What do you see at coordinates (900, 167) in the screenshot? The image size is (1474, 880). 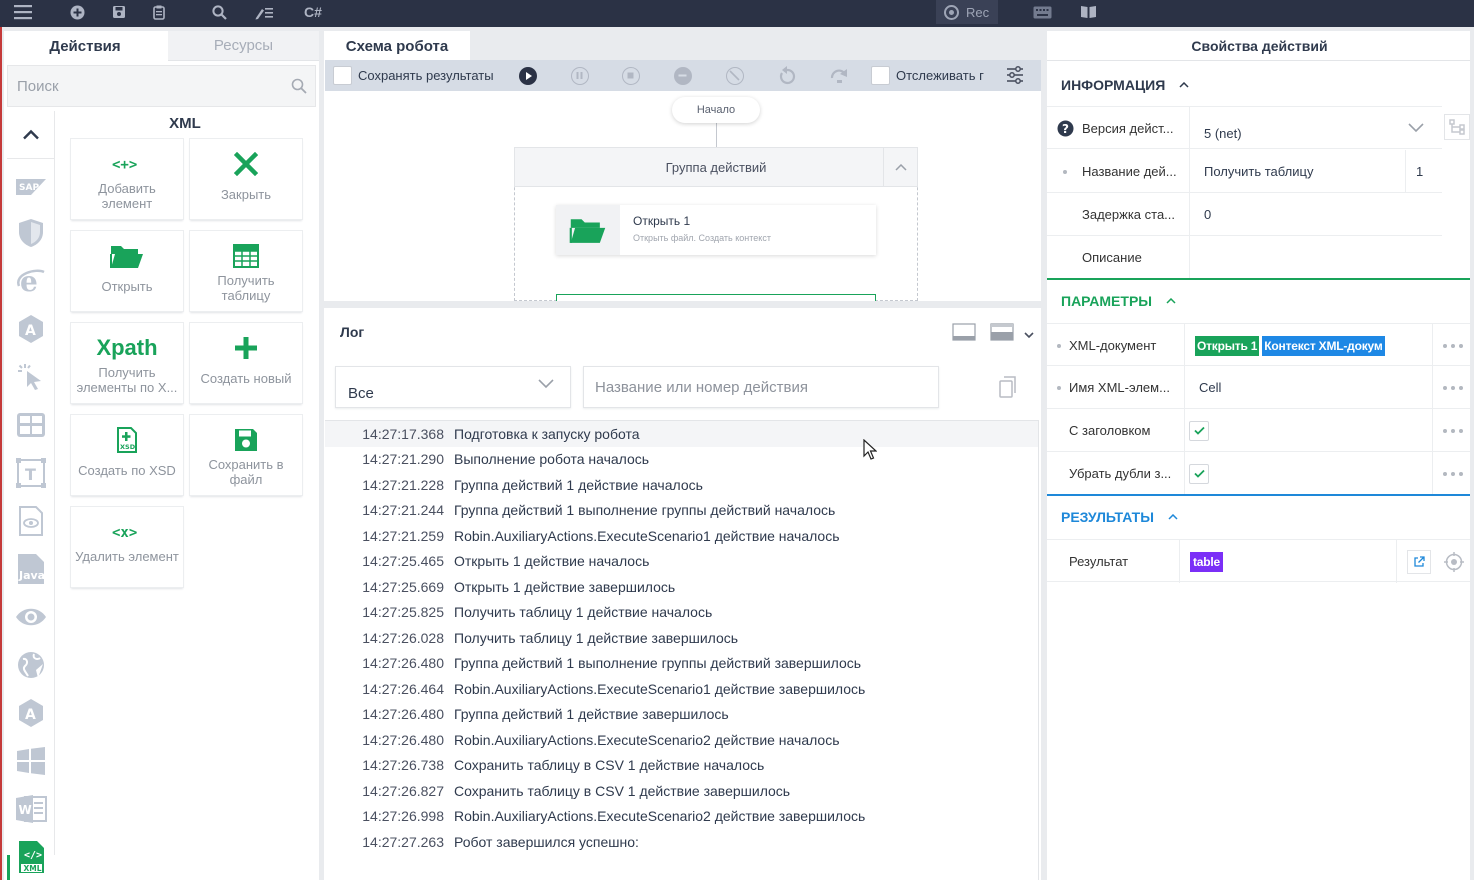 I see `group-collapse-button` at bounding box center [900, 167].